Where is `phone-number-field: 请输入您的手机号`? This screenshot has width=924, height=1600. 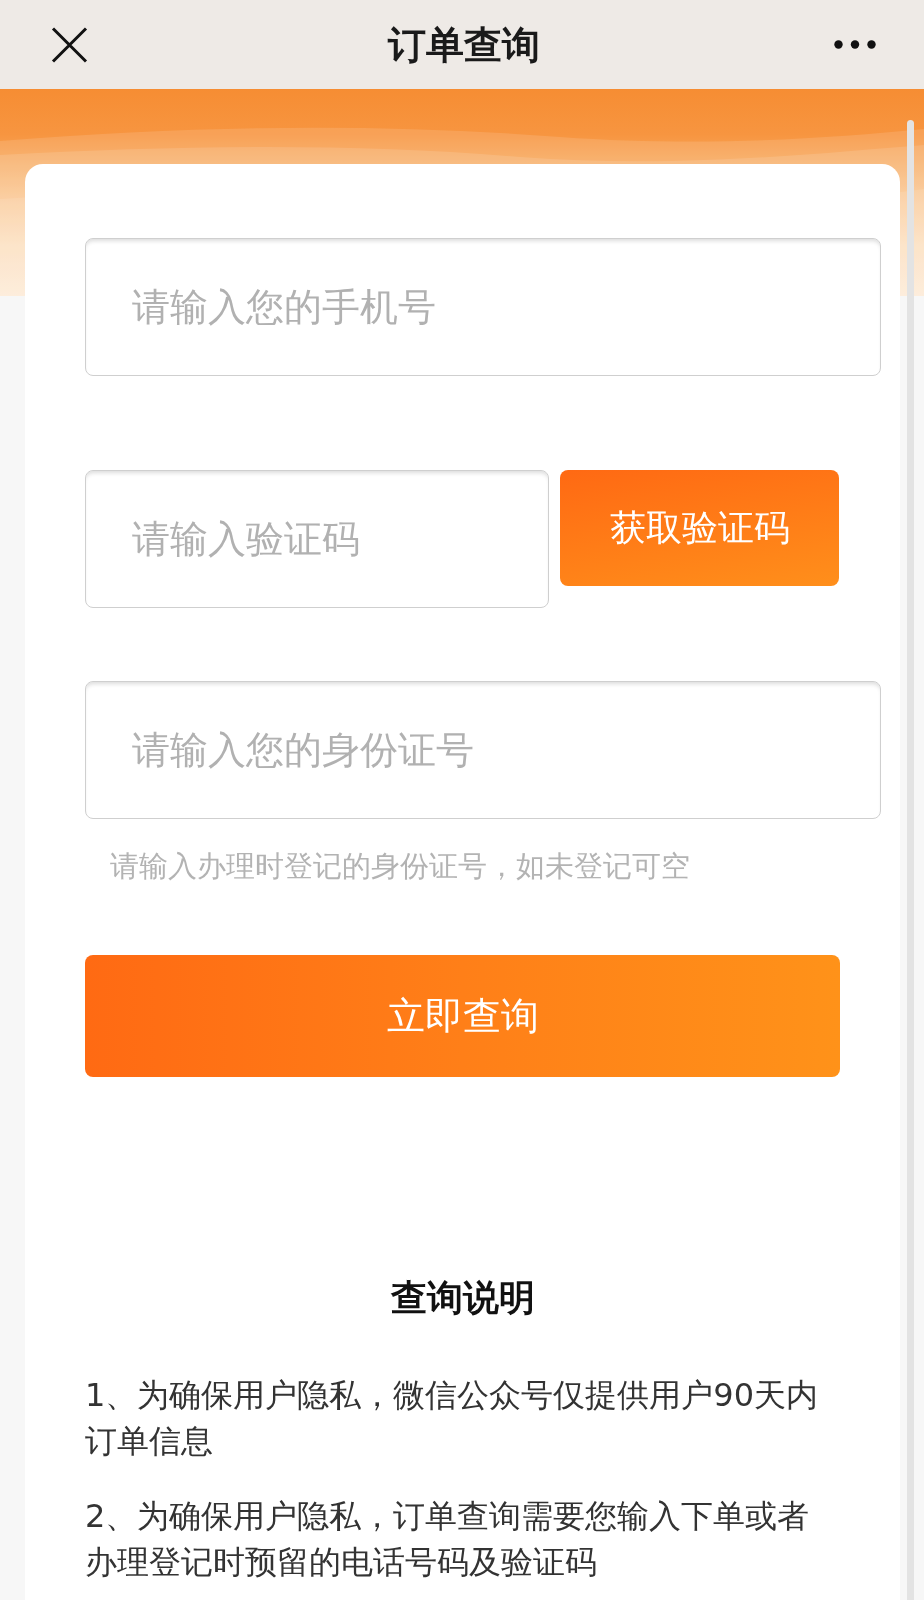
phone-number-field: 请输入您的手机号 is located at coordinates (483, 307).